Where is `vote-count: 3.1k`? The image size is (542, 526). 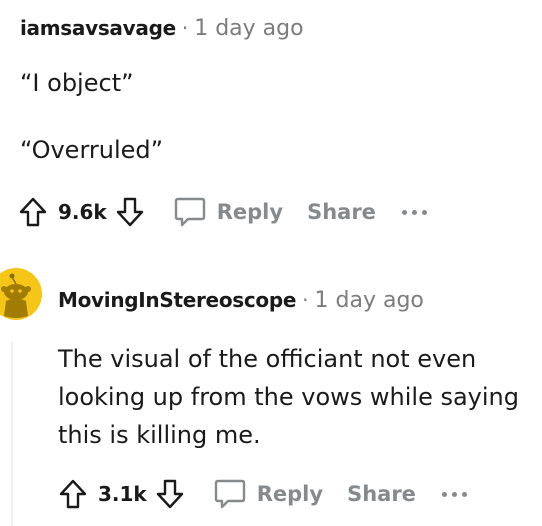
vote-count: 3.1k is located at coordinates (122, 494).